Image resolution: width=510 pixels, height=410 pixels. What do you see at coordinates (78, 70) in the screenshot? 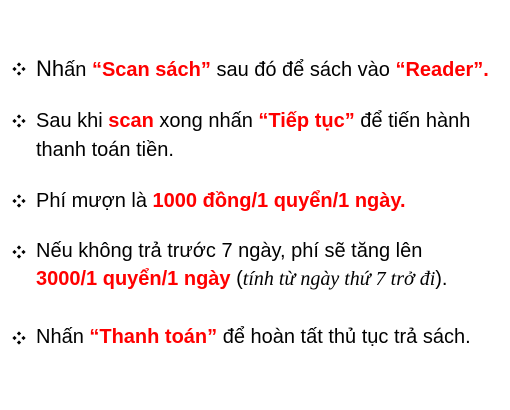
I see `instruction-text: ấn` at bounding box center [78, 70].